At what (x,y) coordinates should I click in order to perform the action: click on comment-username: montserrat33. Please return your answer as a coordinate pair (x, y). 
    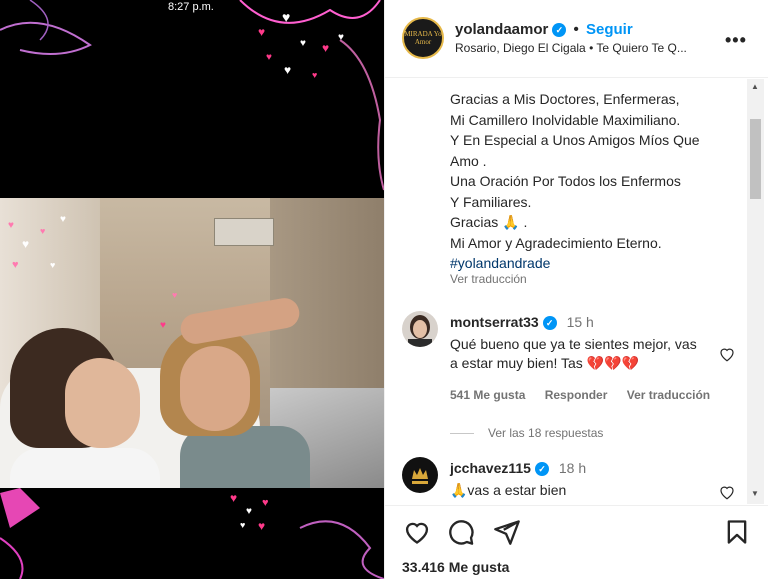
    Looking at the image, I should click on (494, 322).